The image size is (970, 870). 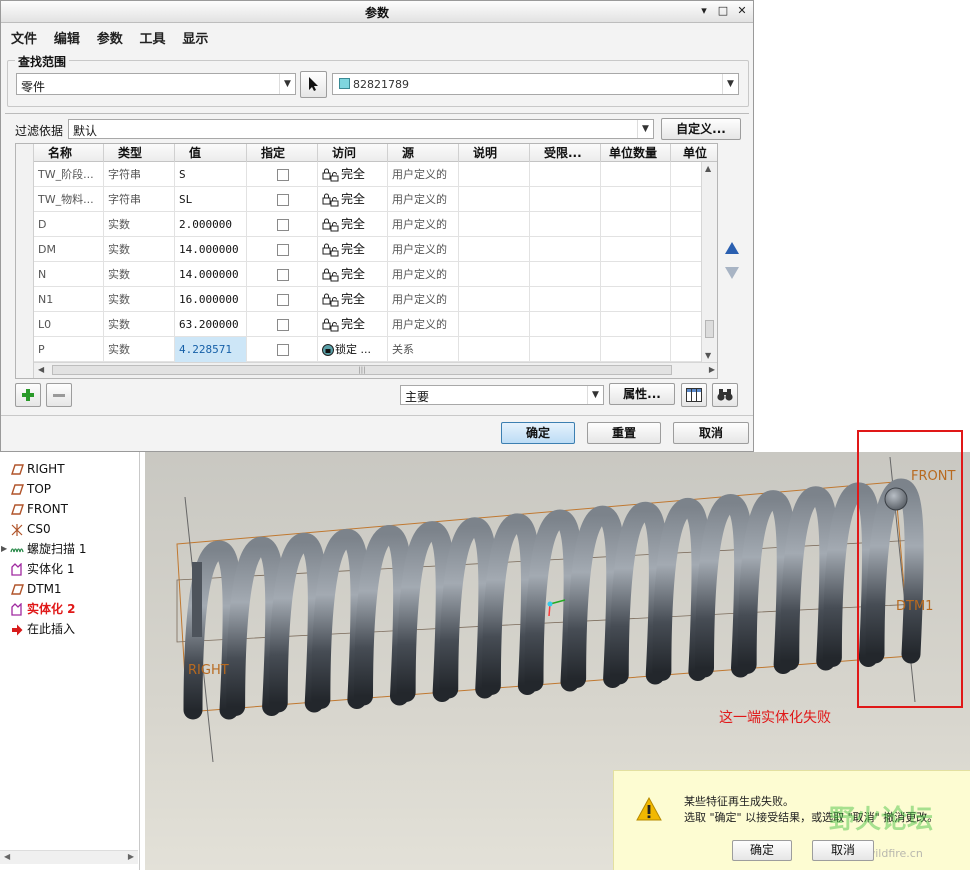 What do you see at coordinates (69, 249) in the screenshot?
I see `cell-name: DM` at bounding box center [69, 249].